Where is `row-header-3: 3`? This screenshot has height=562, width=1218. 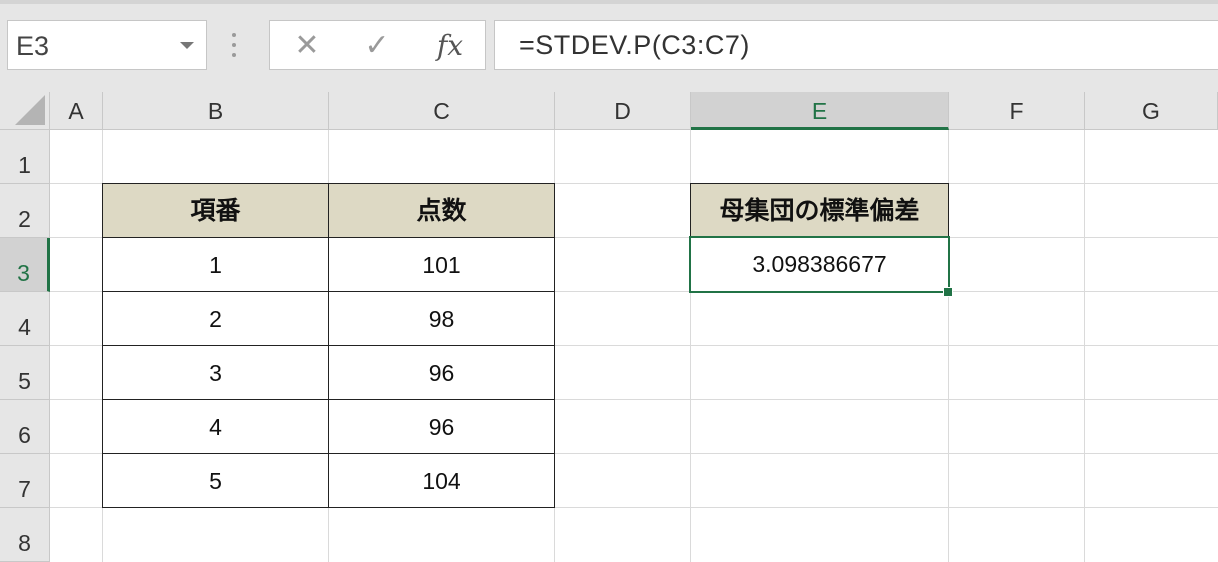 row-header-3: 3 is located at coordinates (25, 265).